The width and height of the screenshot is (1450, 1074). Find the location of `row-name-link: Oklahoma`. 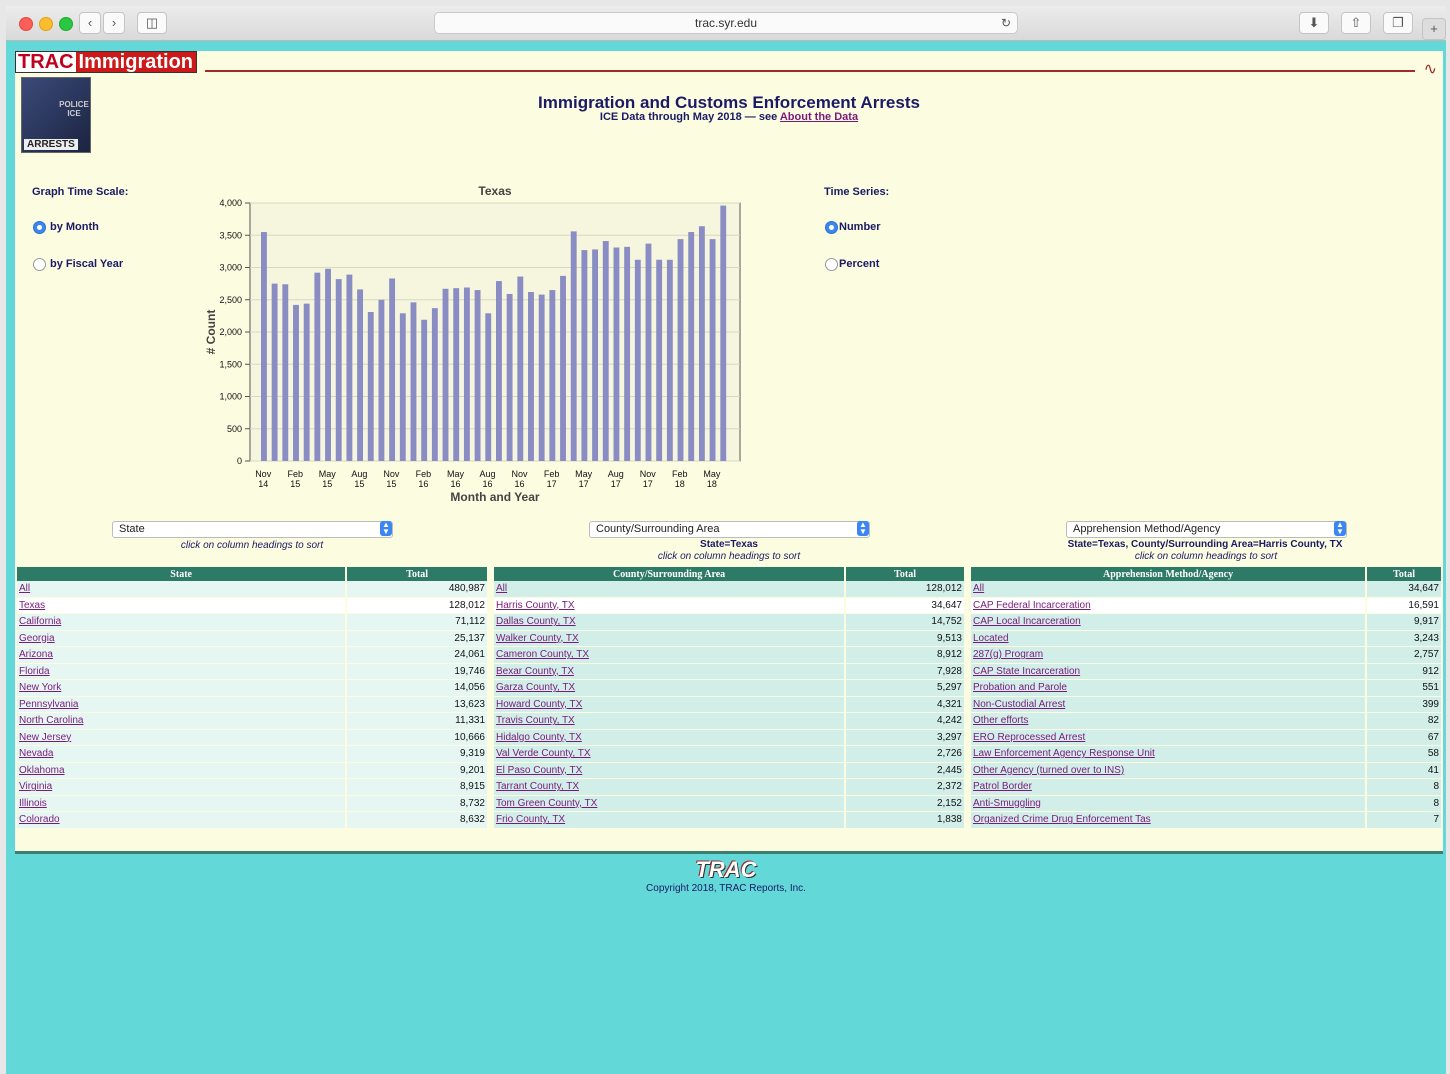

row-name-link: Oklahoma is located at coordinates (182, 770).